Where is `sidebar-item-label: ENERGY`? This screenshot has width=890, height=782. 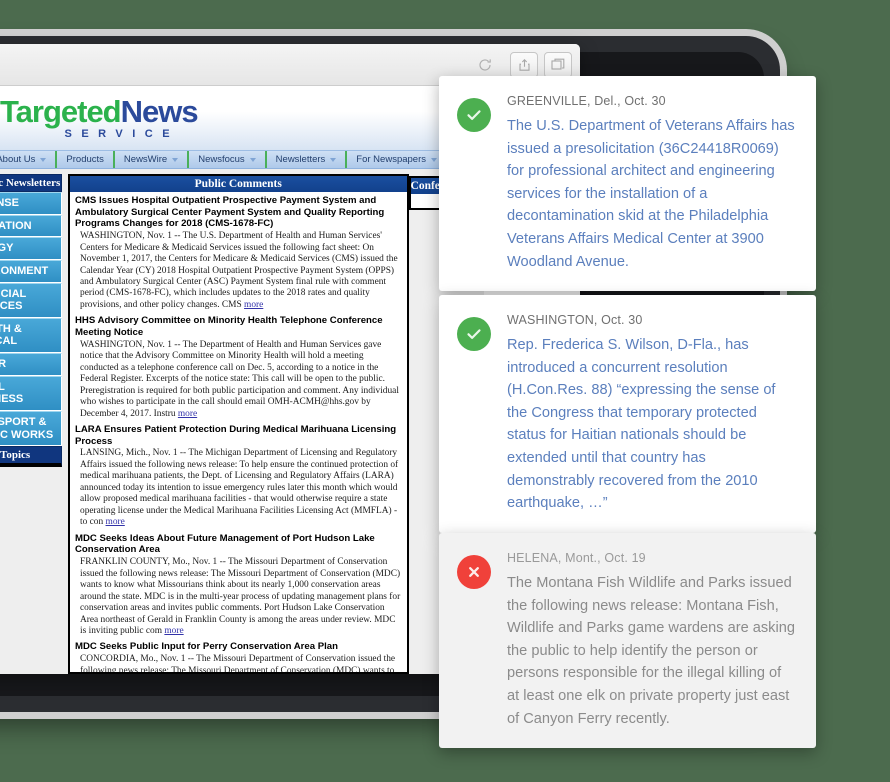
sidebar-item-label: ENERGY is located at coordinates (7, 248).